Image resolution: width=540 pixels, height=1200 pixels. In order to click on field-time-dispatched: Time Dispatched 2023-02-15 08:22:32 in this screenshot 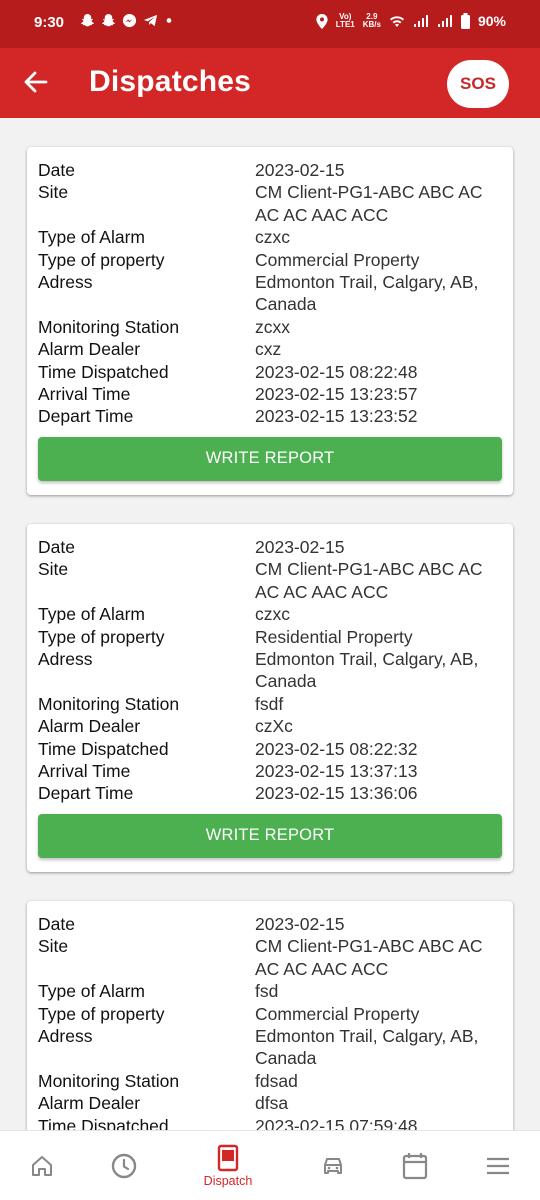, I will do `click(228, 748)`.